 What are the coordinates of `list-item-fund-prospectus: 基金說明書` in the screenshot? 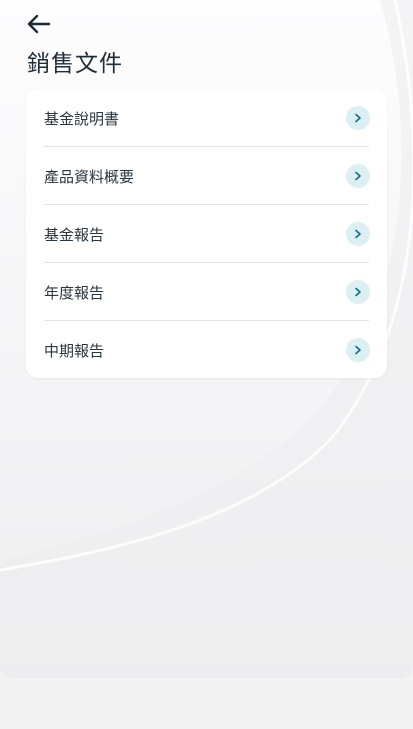 It's located at (207, 118).